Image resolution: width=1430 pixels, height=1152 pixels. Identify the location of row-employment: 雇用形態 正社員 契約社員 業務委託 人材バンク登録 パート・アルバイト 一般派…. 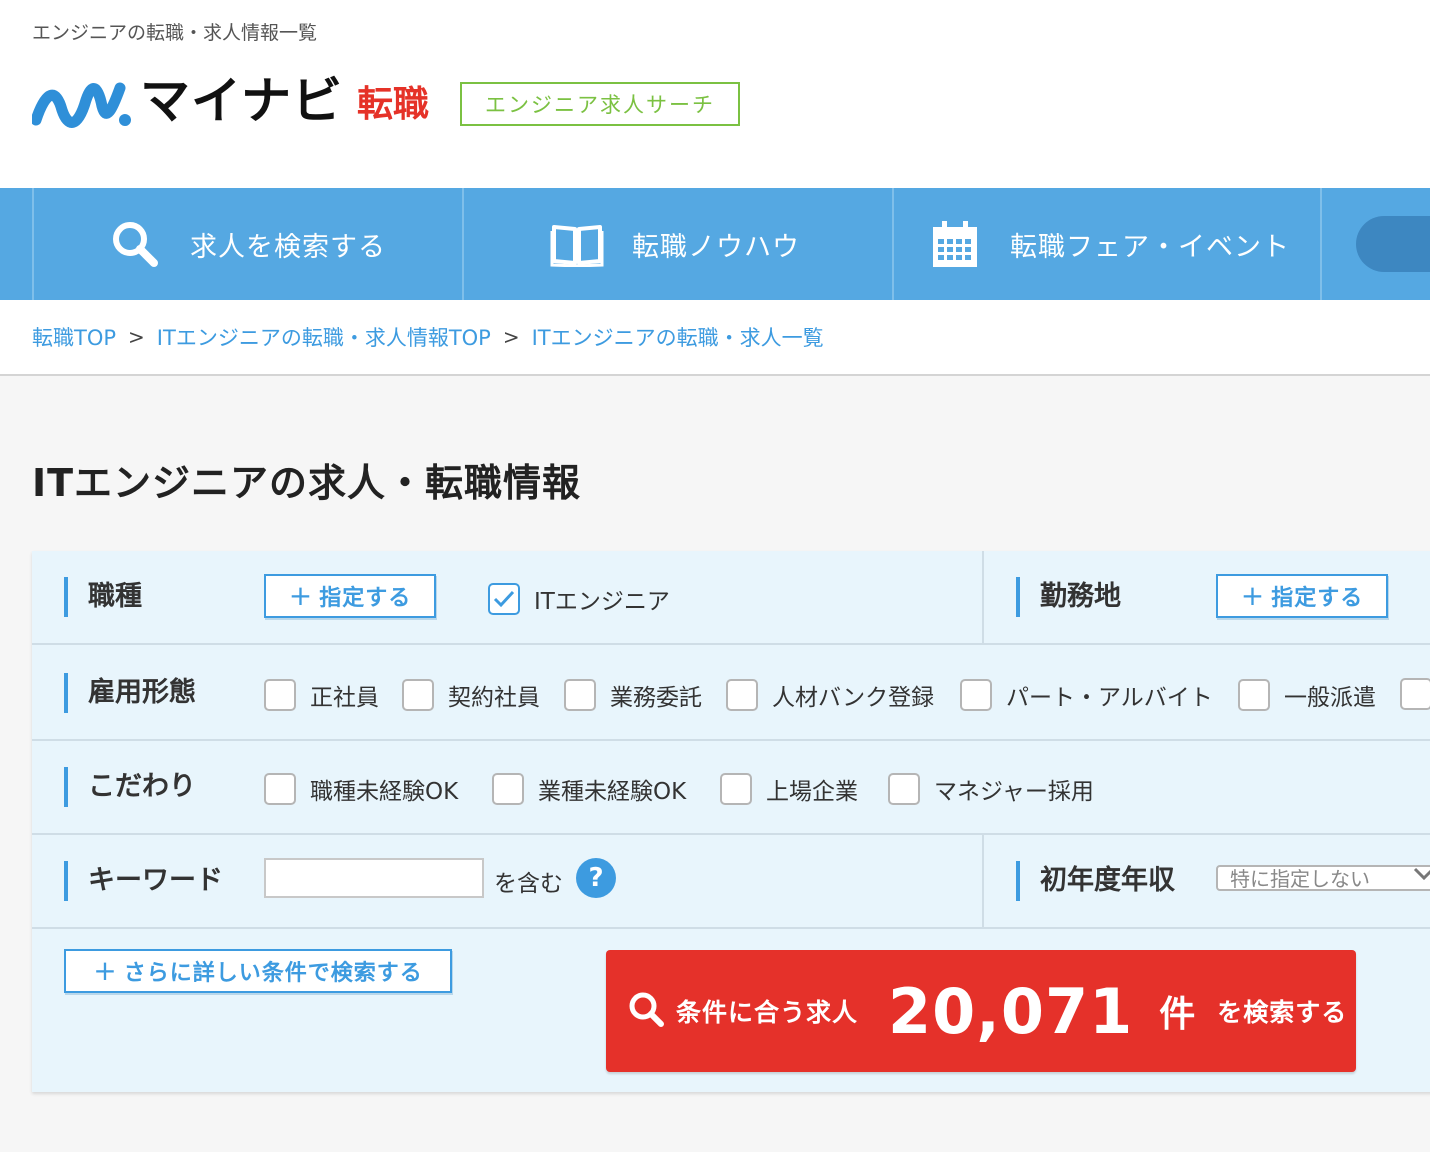
(731, 694).